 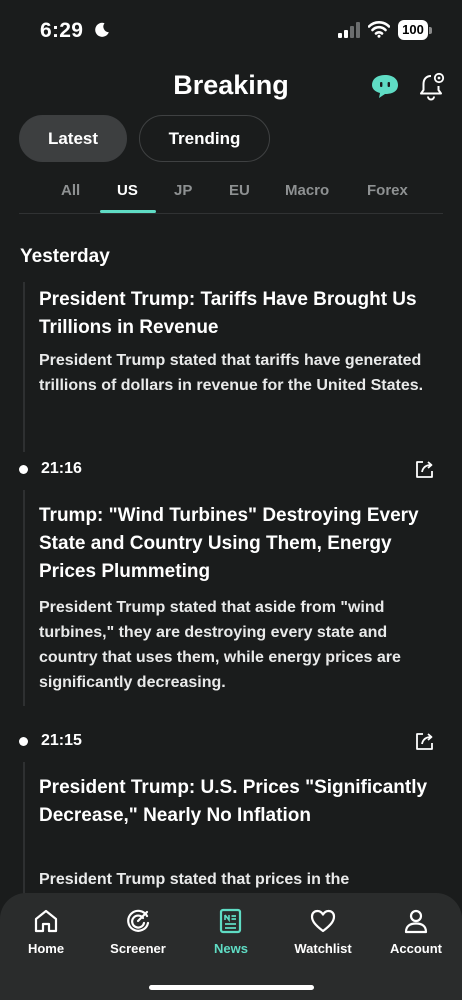 I want to click on tab-macro: Macro, so click(x=307, y=190).